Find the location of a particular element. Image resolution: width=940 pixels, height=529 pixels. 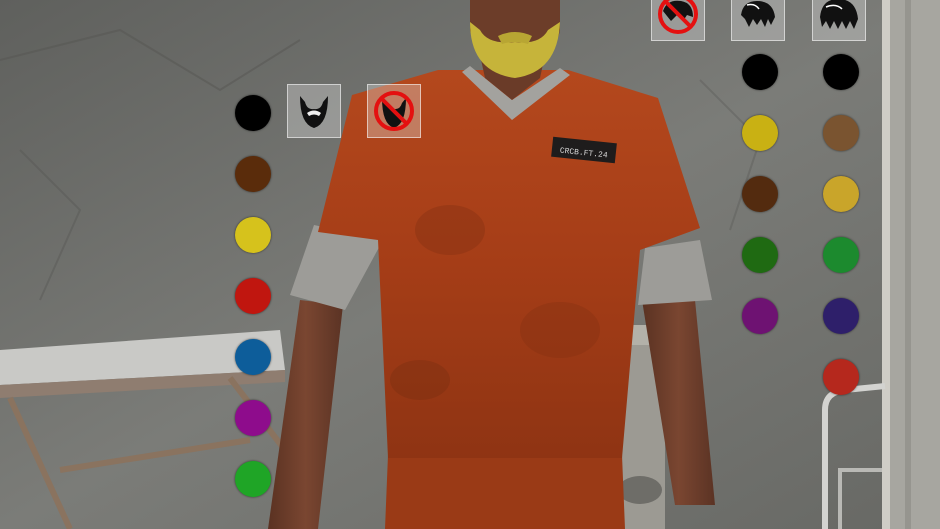

hair-short-icon is located at coordinates (758, 14).